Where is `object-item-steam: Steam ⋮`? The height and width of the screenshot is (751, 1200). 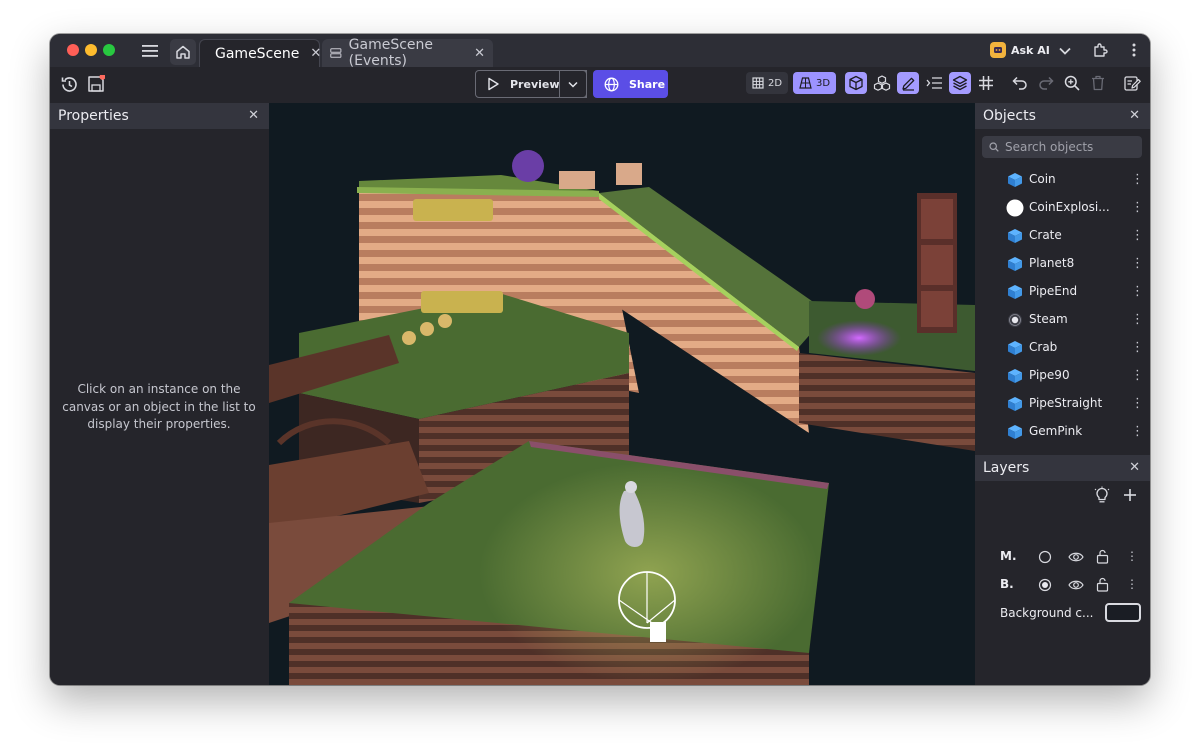
object-item-steam: Steam ⋮ is located at coordinates (1062, 320).